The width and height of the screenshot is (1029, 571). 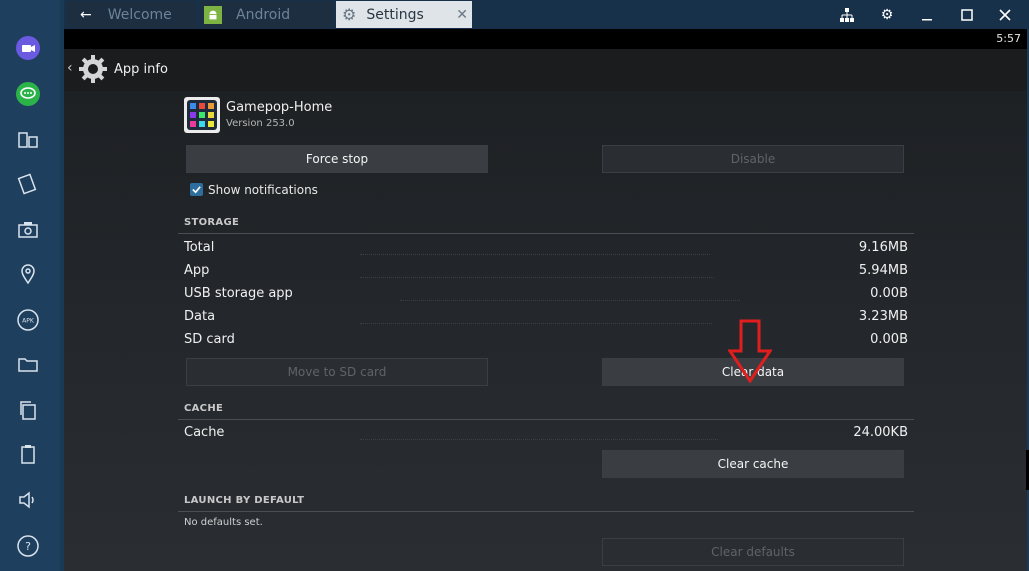 I want to click on row-value: 3.23MB, so click(x=883, y=316).